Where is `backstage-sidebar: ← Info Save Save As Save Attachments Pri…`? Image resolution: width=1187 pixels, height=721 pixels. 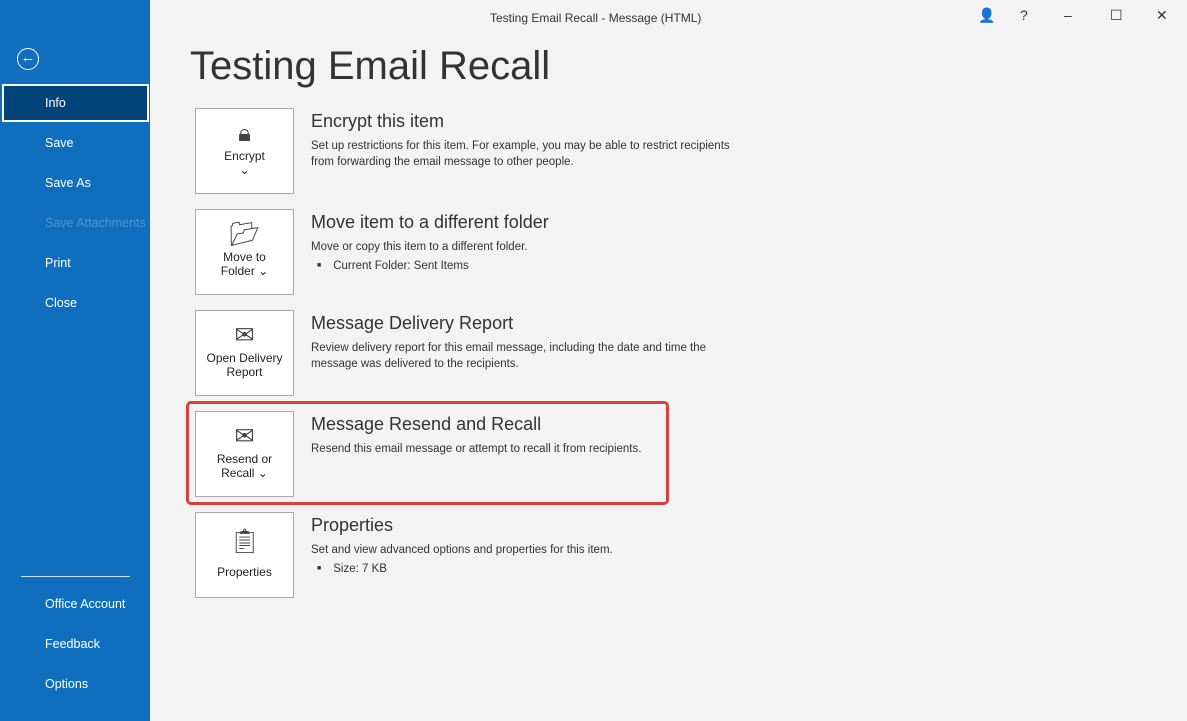
backstage-sidebar: ← Info Save Save As Save Attachments Pri… is located at coordinates (75, 360).